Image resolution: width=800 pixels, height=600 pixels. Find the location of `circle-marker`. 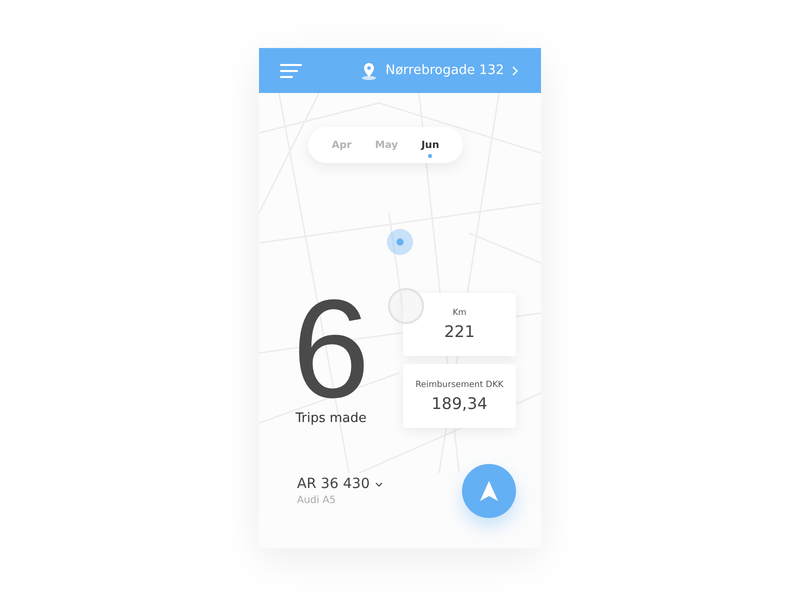

circle-marker is located at coordinates (406, 306).